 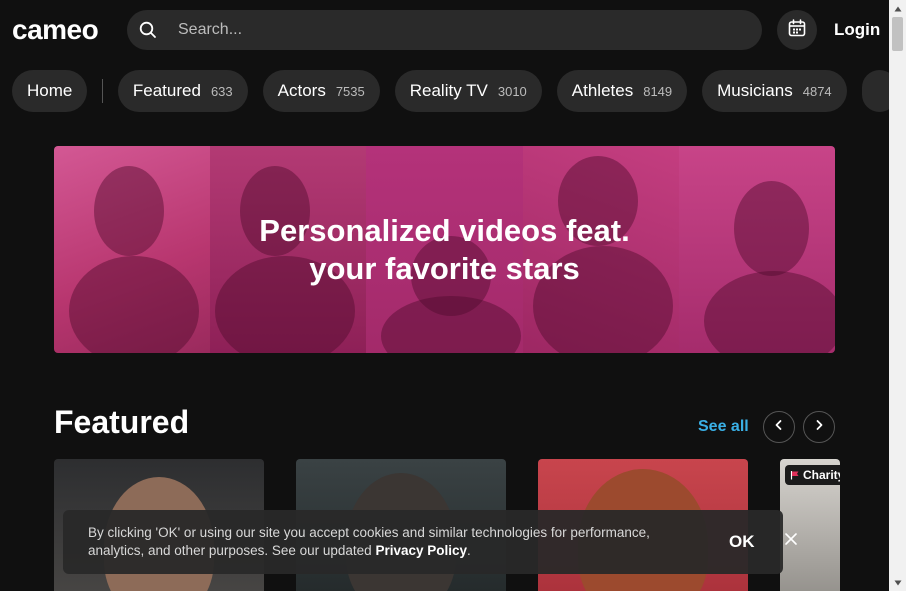 I want to click on divider, so click(x=102, y=91).